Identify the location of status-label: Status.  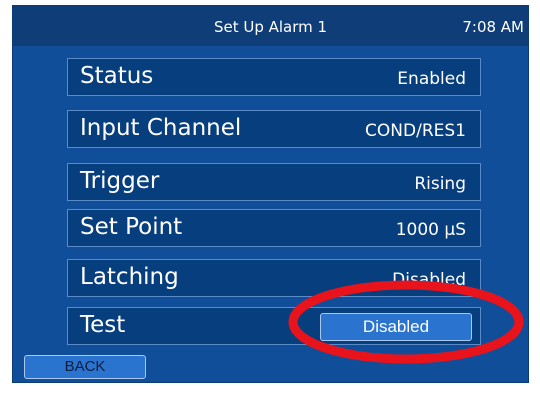
(117, 76).